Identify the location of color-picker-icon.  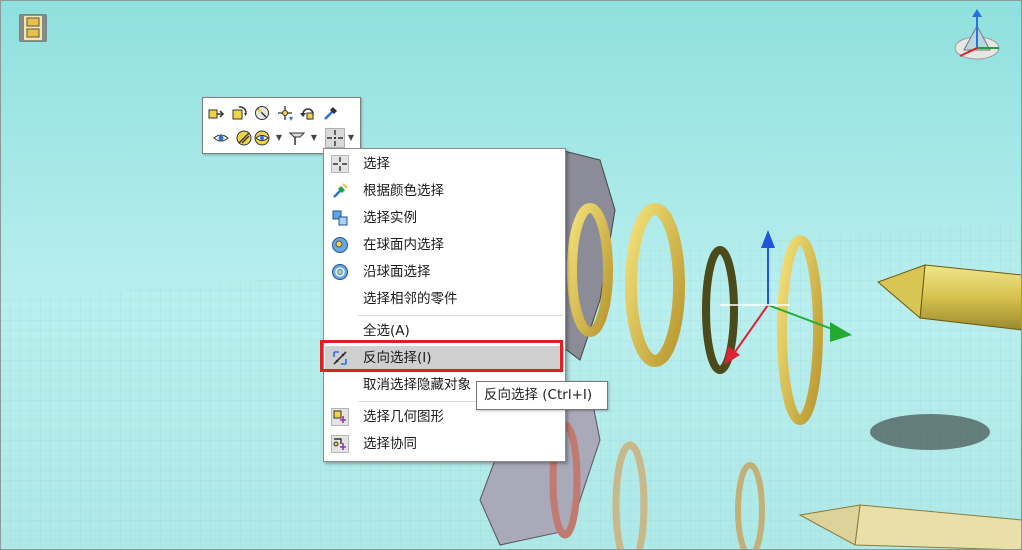
(331, 113).